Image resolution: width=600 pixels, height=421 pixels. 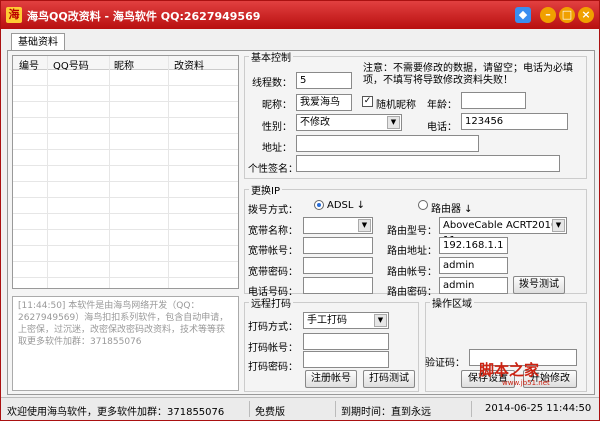 What do you see at coordinates (338, 285) in the screenshot?
I see `phone-number-input` at bounding box center [338, 285].